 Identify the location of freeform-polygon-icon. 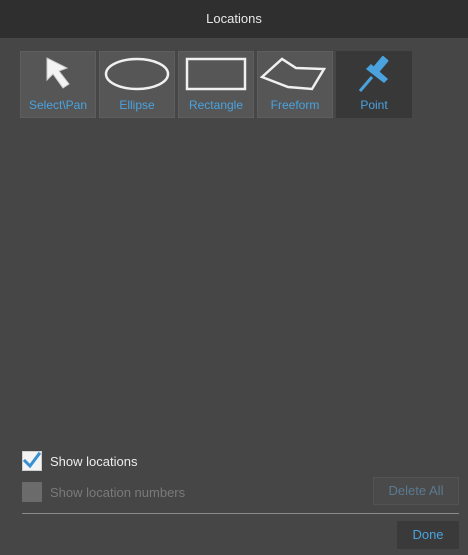
(295, 74).